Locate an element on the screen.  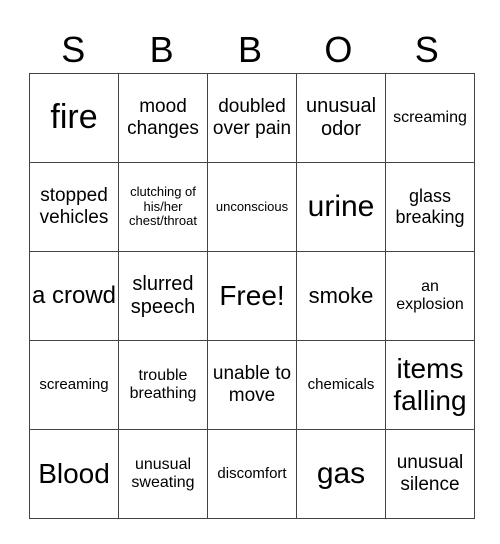
bingo-cell: clutching of his/her chest/throat is located at coordinates (163, 207).